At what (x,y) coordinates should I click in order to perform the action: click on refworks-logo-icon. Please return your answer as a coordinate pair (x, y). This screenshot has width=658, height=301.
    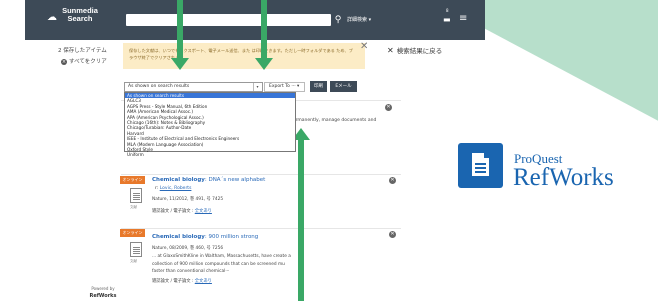
    Looking at the image, I should click on (480, 165).